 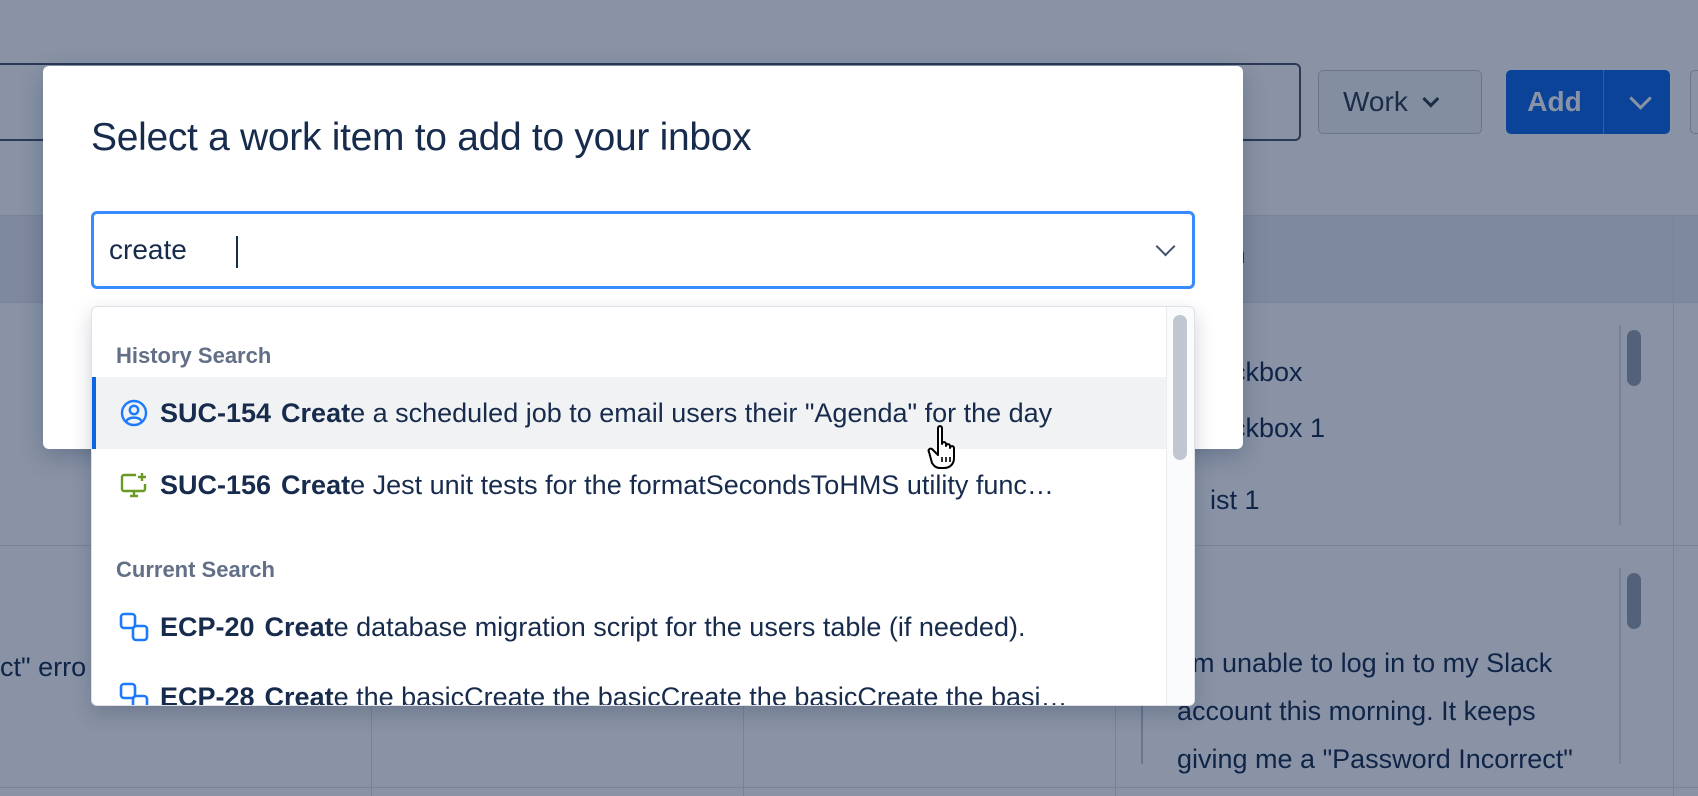 What do you see at coordinates (237, 252) in the screenshot?
I see `text-caret` at bounding box center [237, 252].